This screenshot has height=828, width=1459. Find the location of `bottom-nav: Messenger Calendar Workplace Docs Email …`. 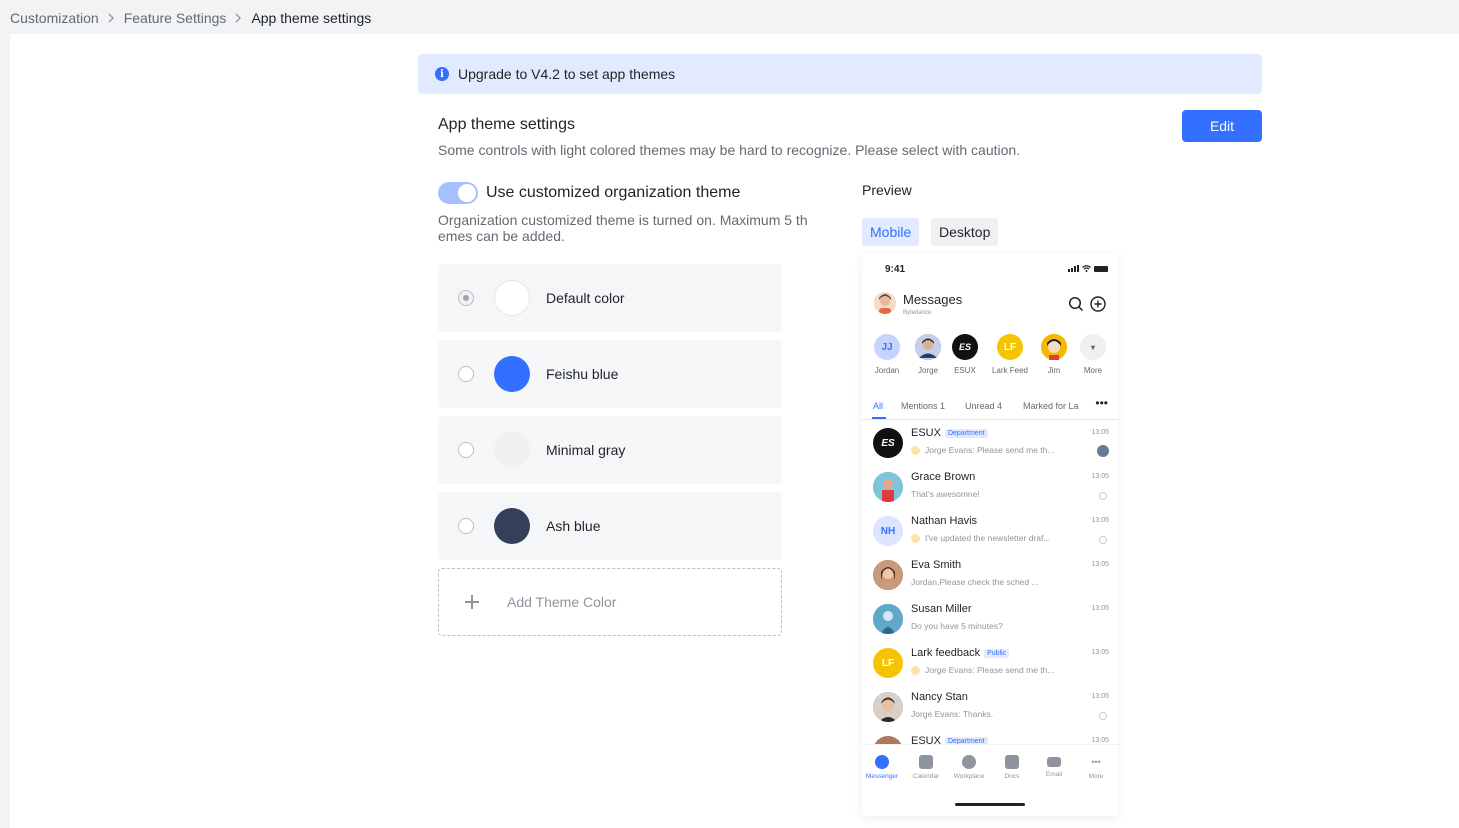

bottom-nav: Messenger Calendar Workplace Docs Email … is located at coordinates (990, 780).